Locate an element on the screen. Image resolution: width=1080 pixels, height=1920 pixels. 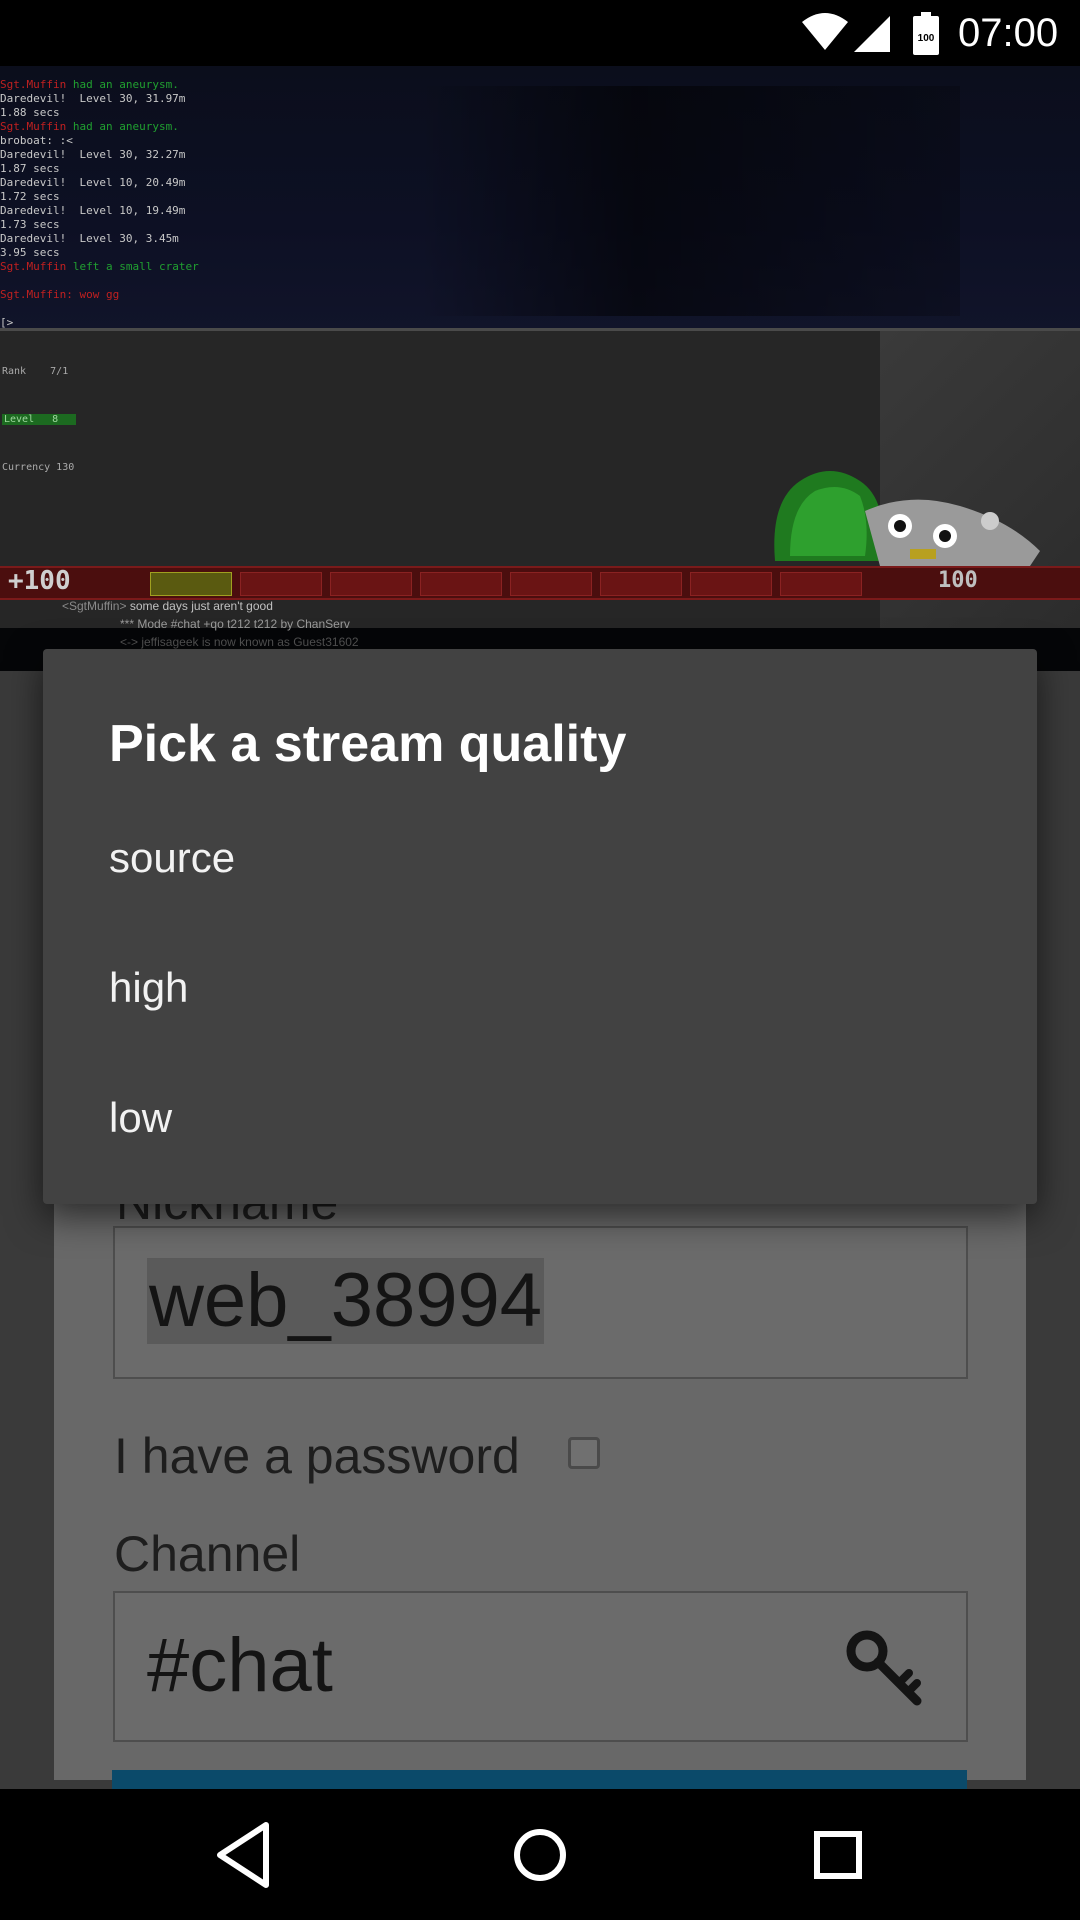
game-log-line: Daredevil! Level 30, 31.97m is located at coordinates (93, 98).